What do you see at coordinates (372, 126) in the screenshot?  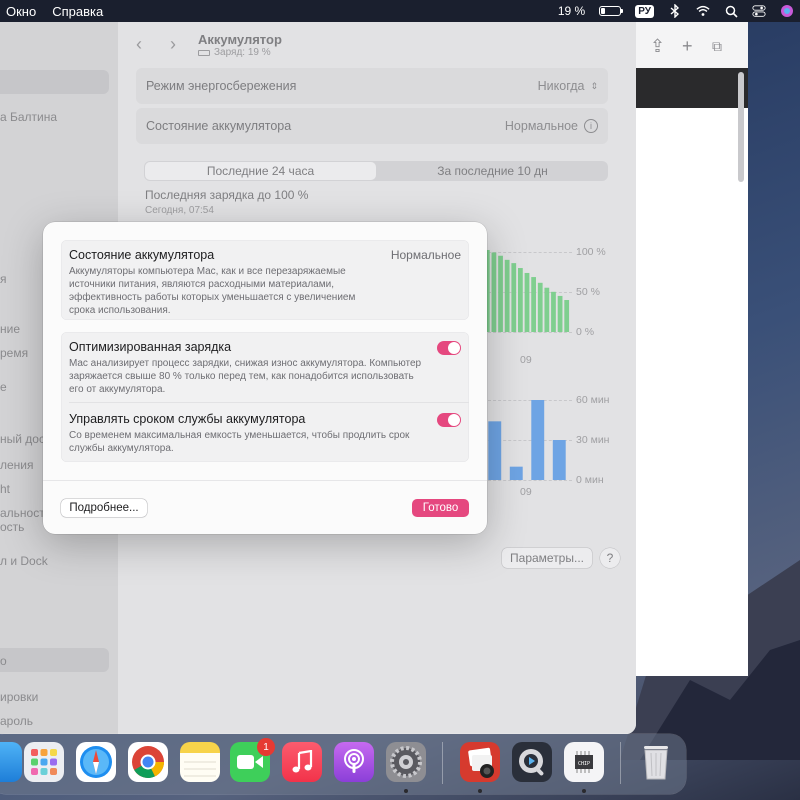 I see `battery-health-row: Состояние аккумулятора Нормальное i` at bounding box center [372, 126].